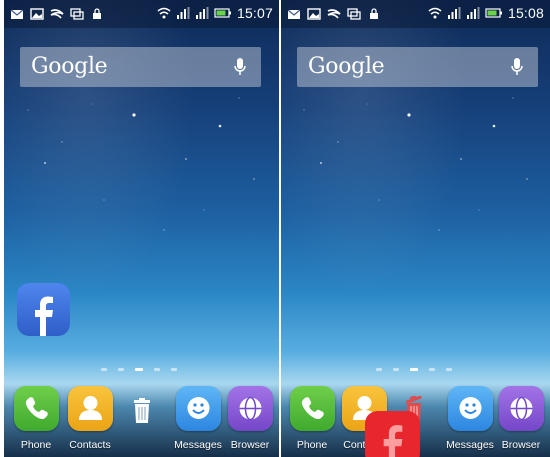 This screenshot has height=457, width=550. I want to click on status-bar: 15:08, so click(415, 14).